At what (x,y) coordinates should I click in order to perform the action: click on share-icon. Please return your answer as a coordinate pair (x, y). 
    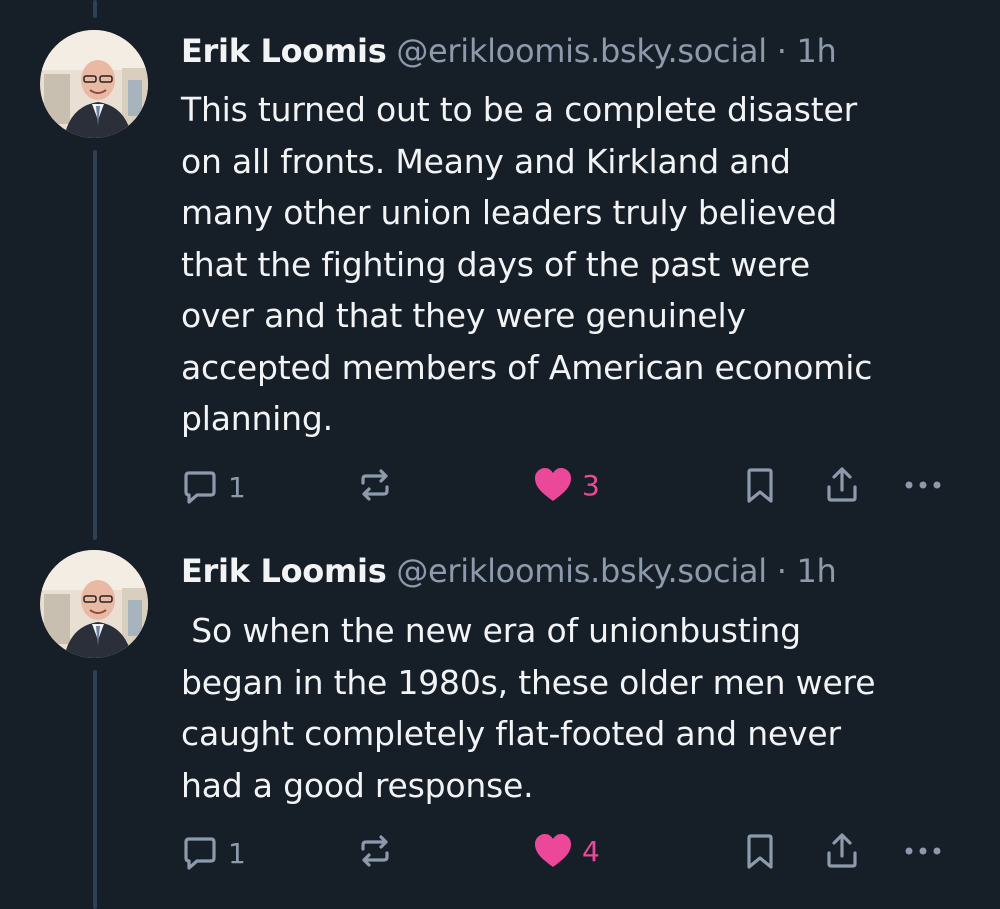
    Looking at the image, I should click on (842, 850).